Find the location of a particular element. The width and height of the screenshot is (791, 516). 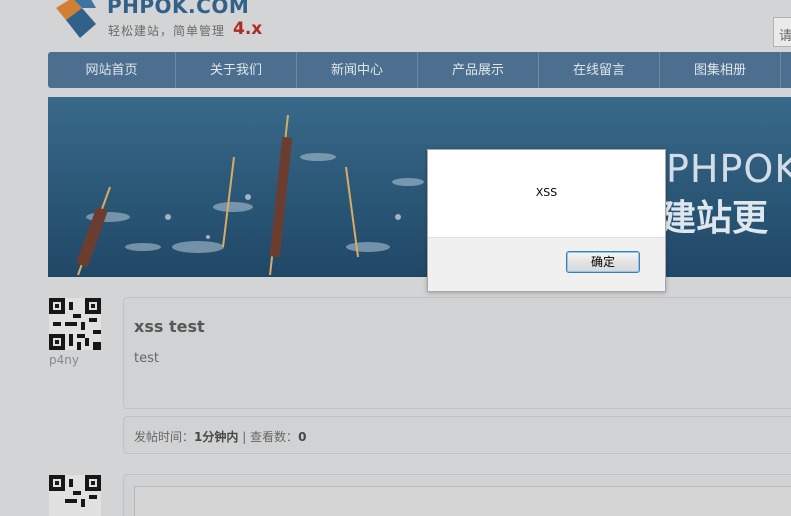

alert-ok-button: 确定 is located at coordinates (603, 262).